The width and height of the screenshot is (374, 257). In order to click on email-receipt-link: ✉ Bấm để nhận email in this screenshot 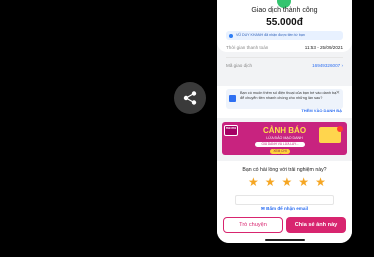, I will do `click(284, 209)`.